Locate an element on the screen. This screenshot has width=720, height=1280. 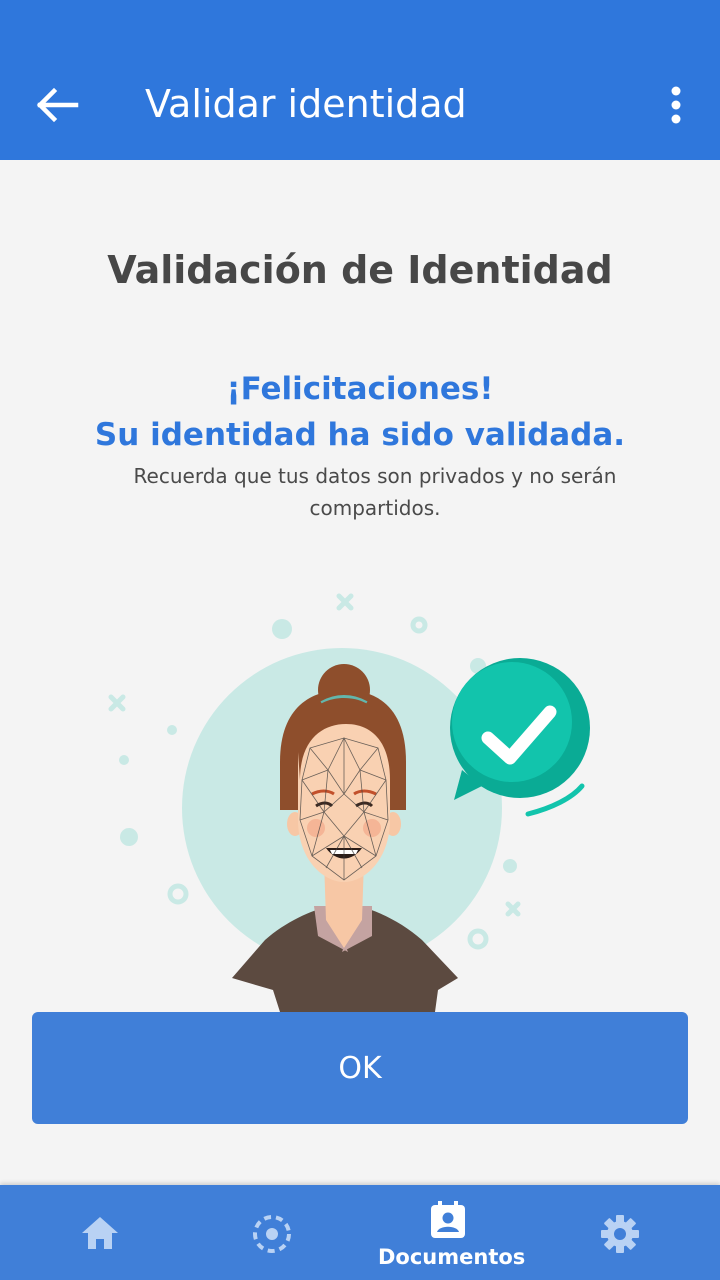
page-title: Validar identidad is located at coordinates (306, 104).